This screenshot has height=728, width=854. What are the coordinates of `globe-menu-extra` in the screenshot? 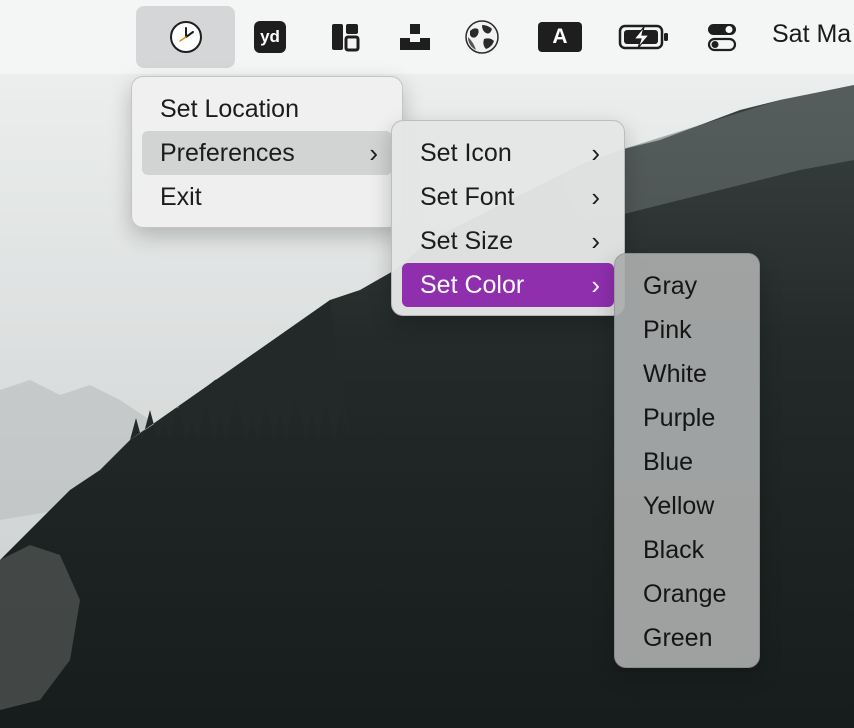 It's located at (482, 37).